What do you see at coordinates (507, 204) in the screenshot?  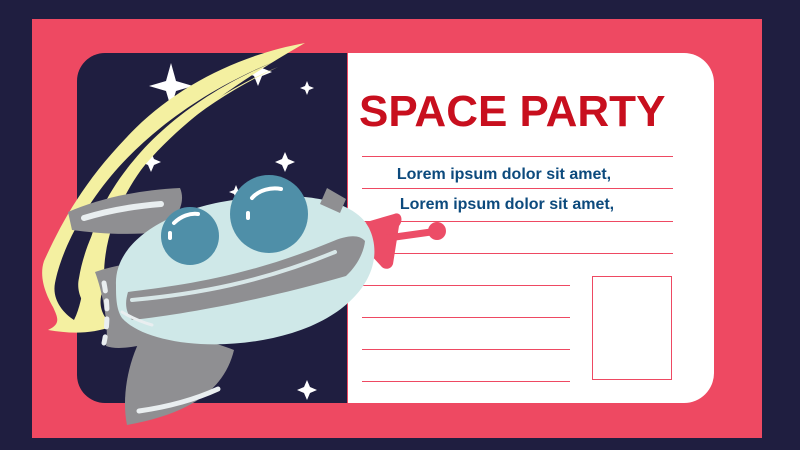 I see `invitation-text-line-2: Lorem ipsum dolor sit amet,` at bounding box center [507, 204].